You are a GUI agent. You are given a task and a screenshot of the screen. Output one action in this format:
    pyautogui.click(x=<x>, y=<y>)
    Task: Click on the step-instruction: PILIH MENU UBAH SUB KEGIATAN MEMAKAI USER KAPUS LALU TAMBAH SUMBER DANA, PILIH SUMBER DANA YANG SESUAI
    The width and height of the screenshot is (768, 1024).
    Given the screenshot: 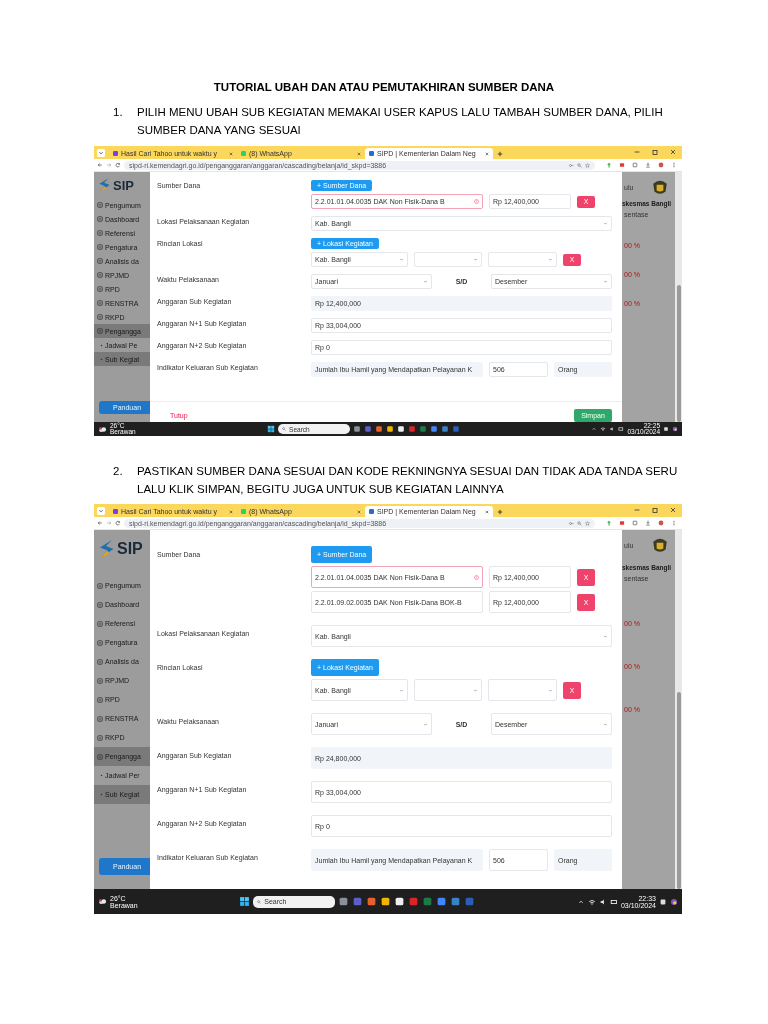 What is the action you would take?
    pyautogui.click(x=400, y=121)
    